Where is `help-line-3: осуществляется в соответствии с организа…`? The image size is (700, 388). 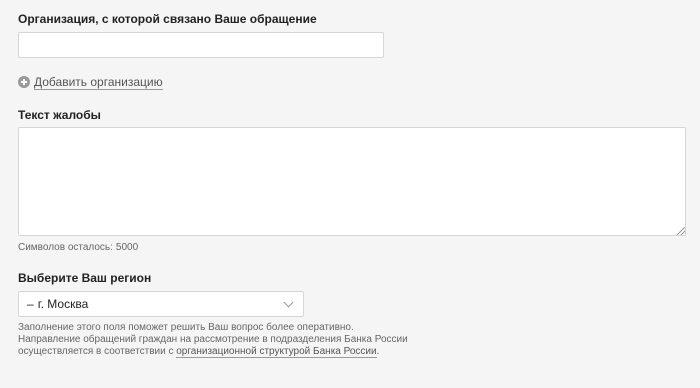
help-line-3: осуществляется в соответствии с организа… is located at coordinates (218, 352).